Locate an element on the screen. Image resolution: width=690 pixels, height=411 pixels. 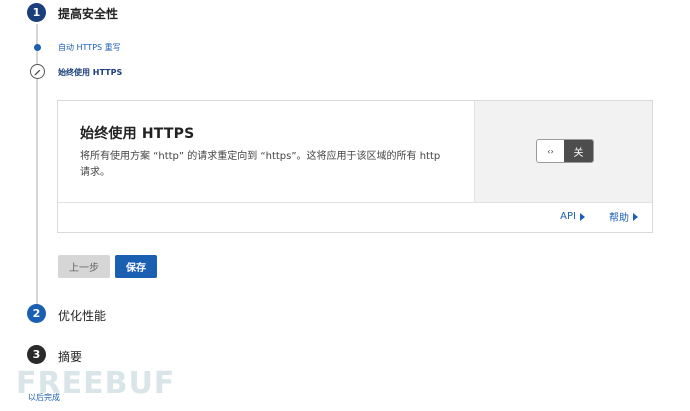
step-1-number: 1 is located at coordinates (36, 12).